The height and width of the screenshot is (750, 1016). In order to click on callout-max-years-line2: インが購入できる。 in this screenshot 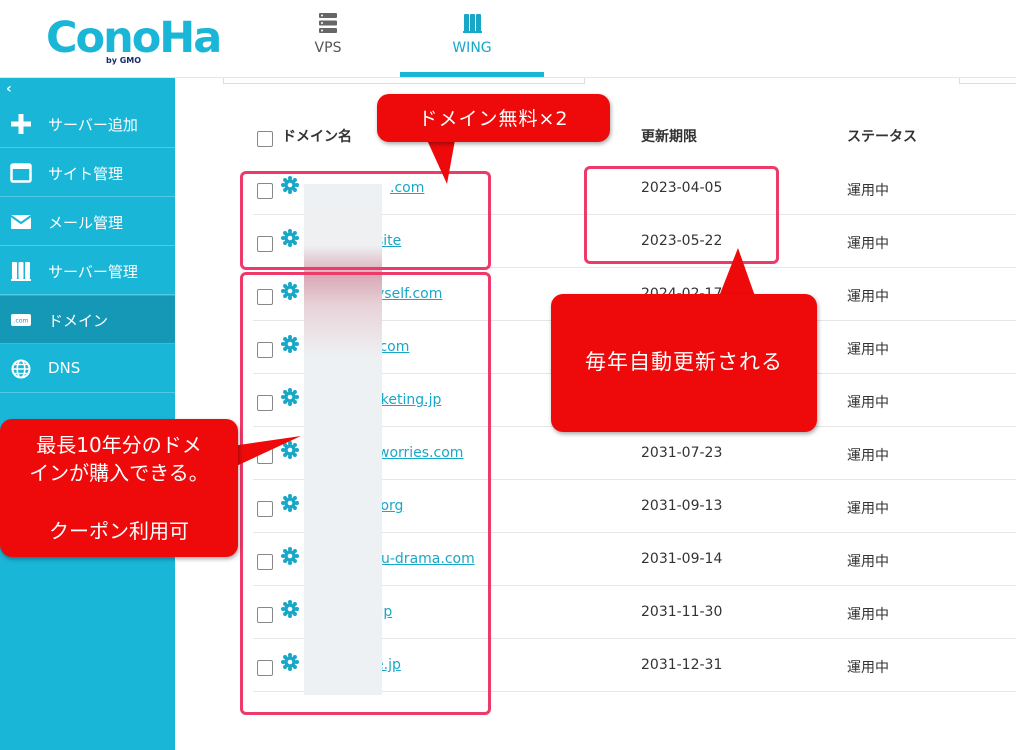, I will do `click(119, 473)`.